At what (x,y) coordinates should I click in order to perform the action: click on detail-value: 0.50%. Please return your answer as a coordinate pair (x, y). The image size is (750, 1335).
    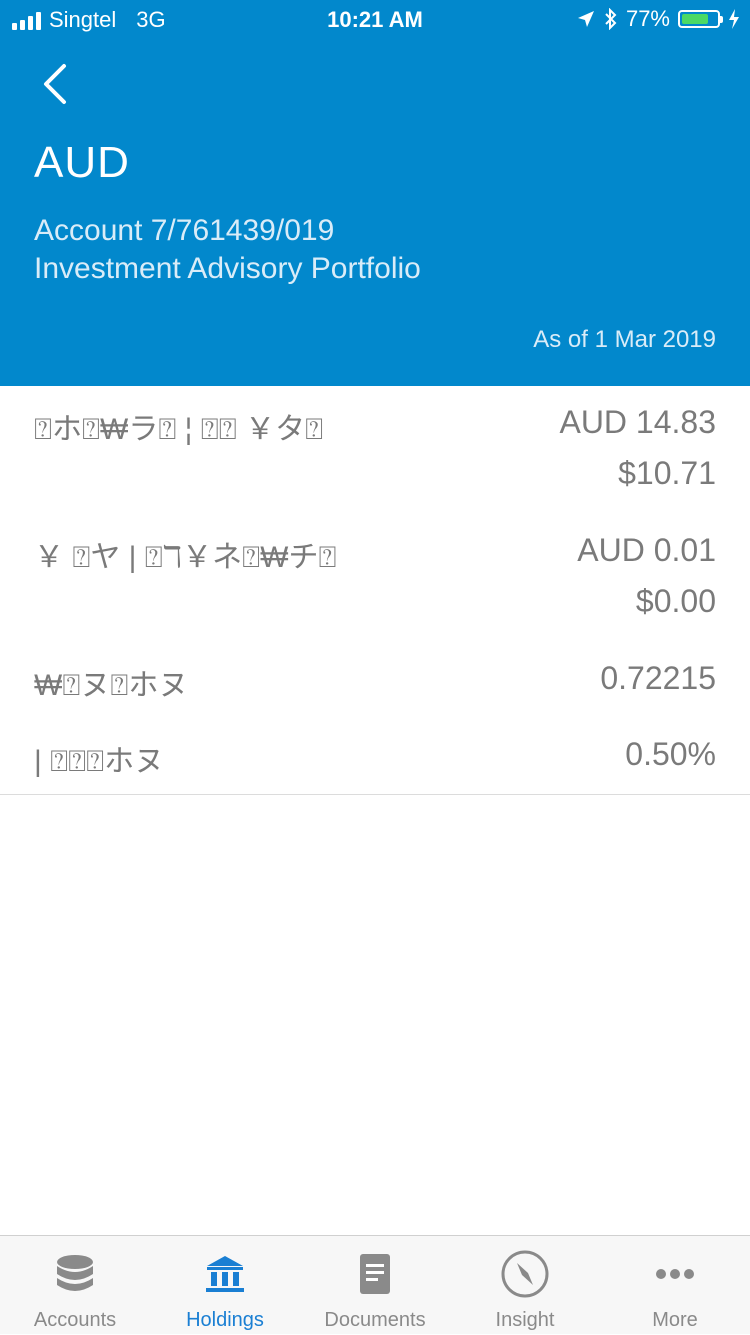
    Looking at the image, I should click on (670, 754).